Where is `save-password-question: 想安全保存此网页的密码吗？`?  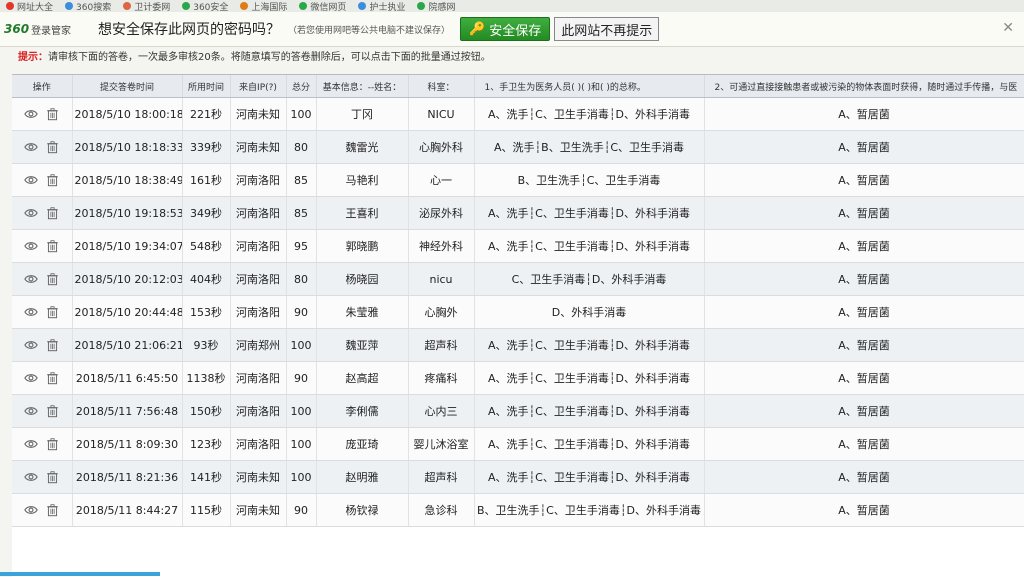
save-password-question: 想安全保存此网页的密码吗？ is located at coordinates (189, 30).